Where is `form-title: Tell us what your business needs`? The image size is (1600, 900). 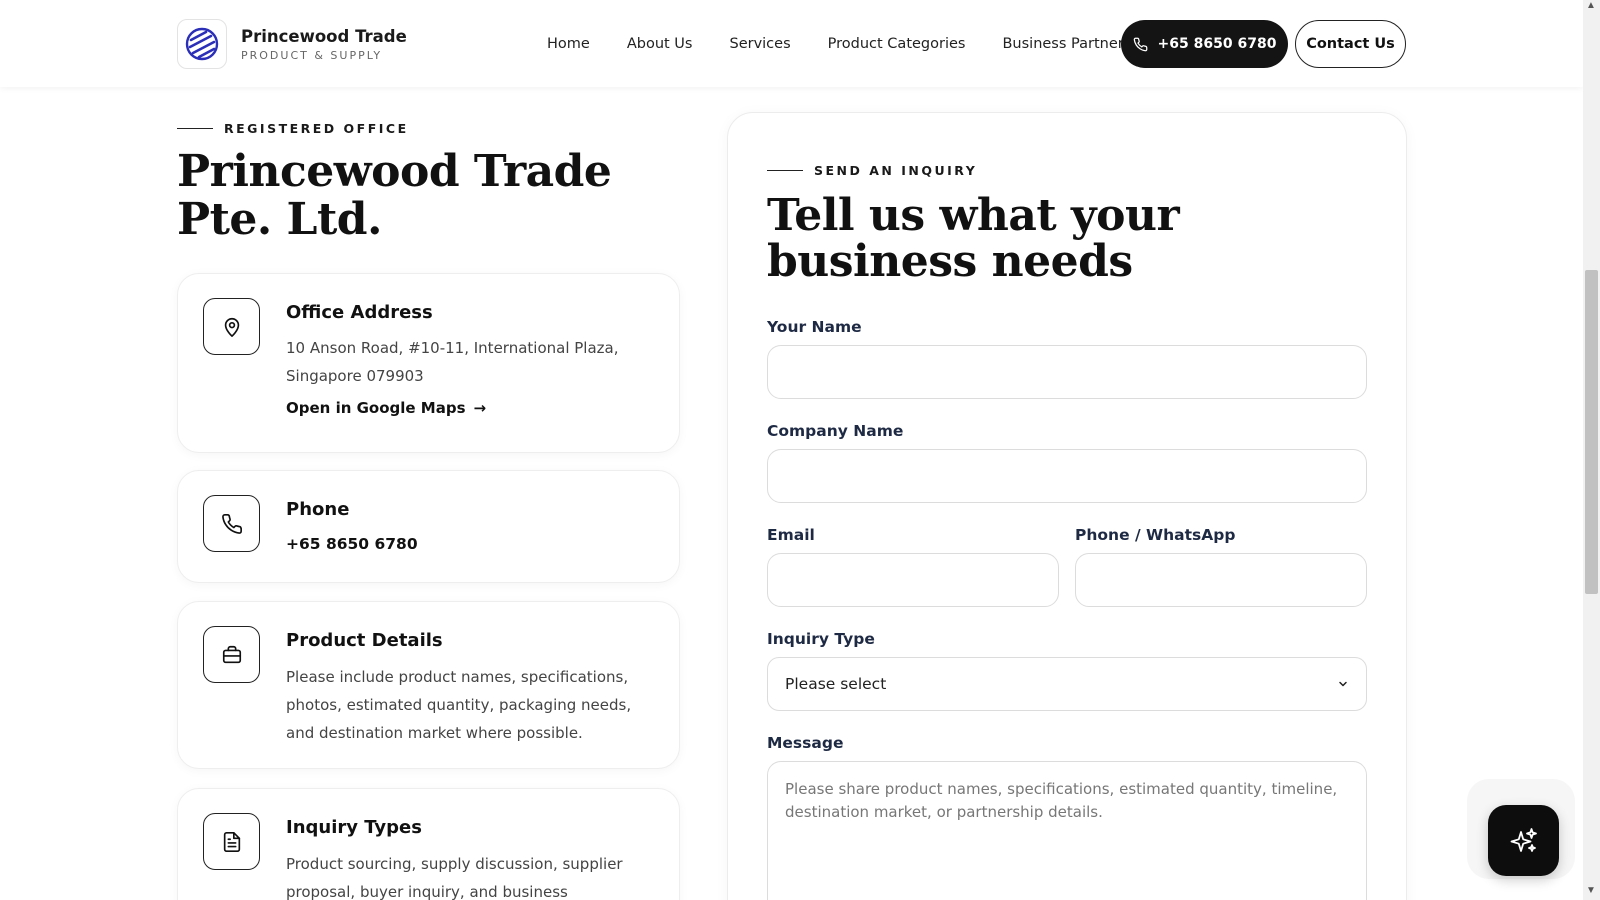
form-title: Tell us what your business needs is located at coordinates (973, 238).